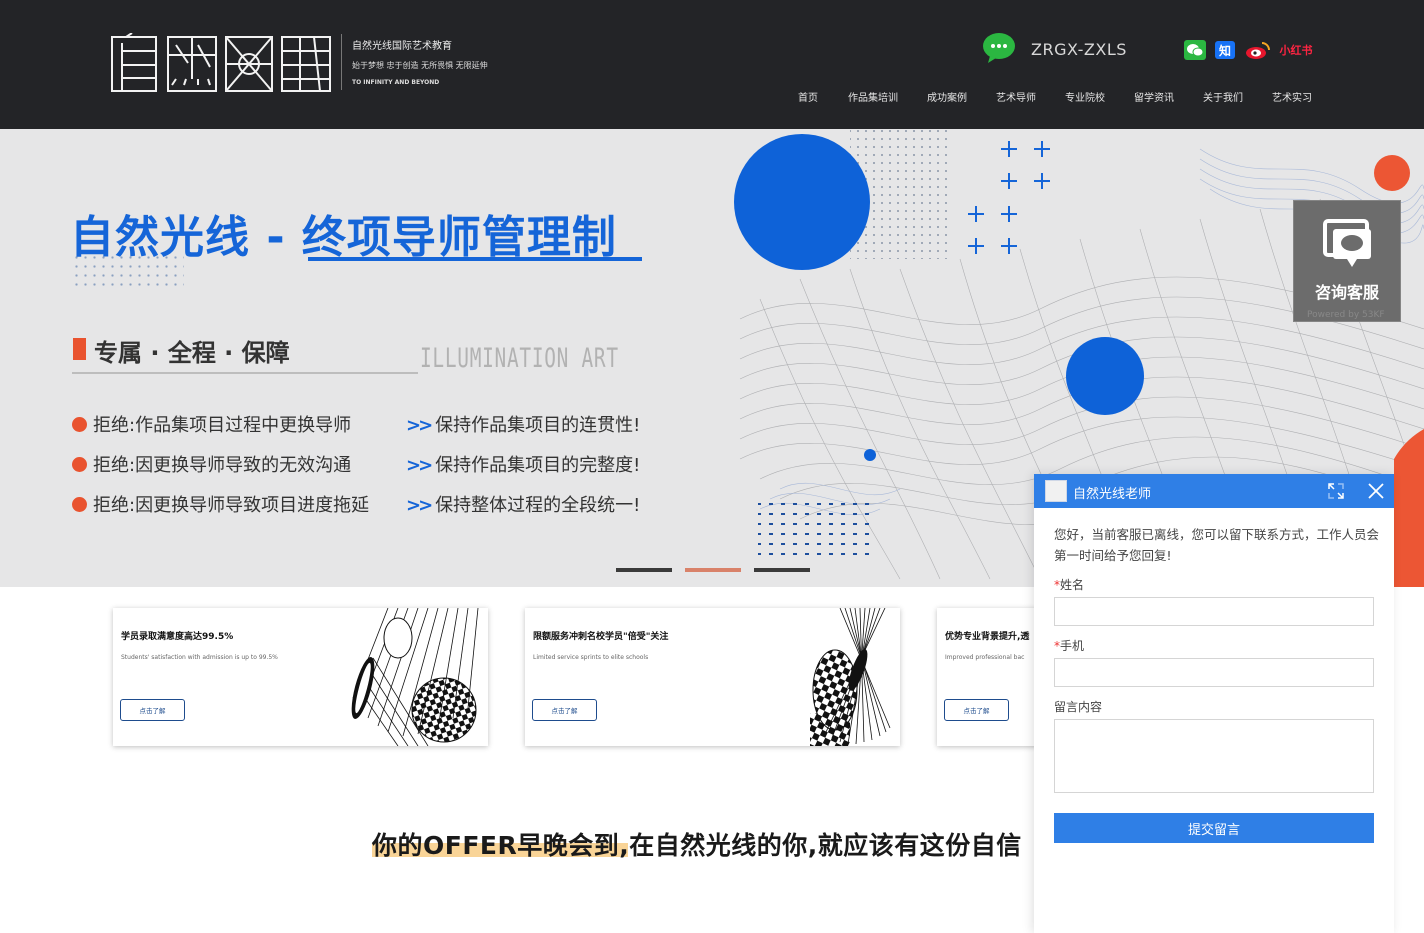 This screenshot has height=933, width=1424. Describe the element at coordinates (1346, 292) in the screenshot. I see `consult-label: 咨询客服` at that location.